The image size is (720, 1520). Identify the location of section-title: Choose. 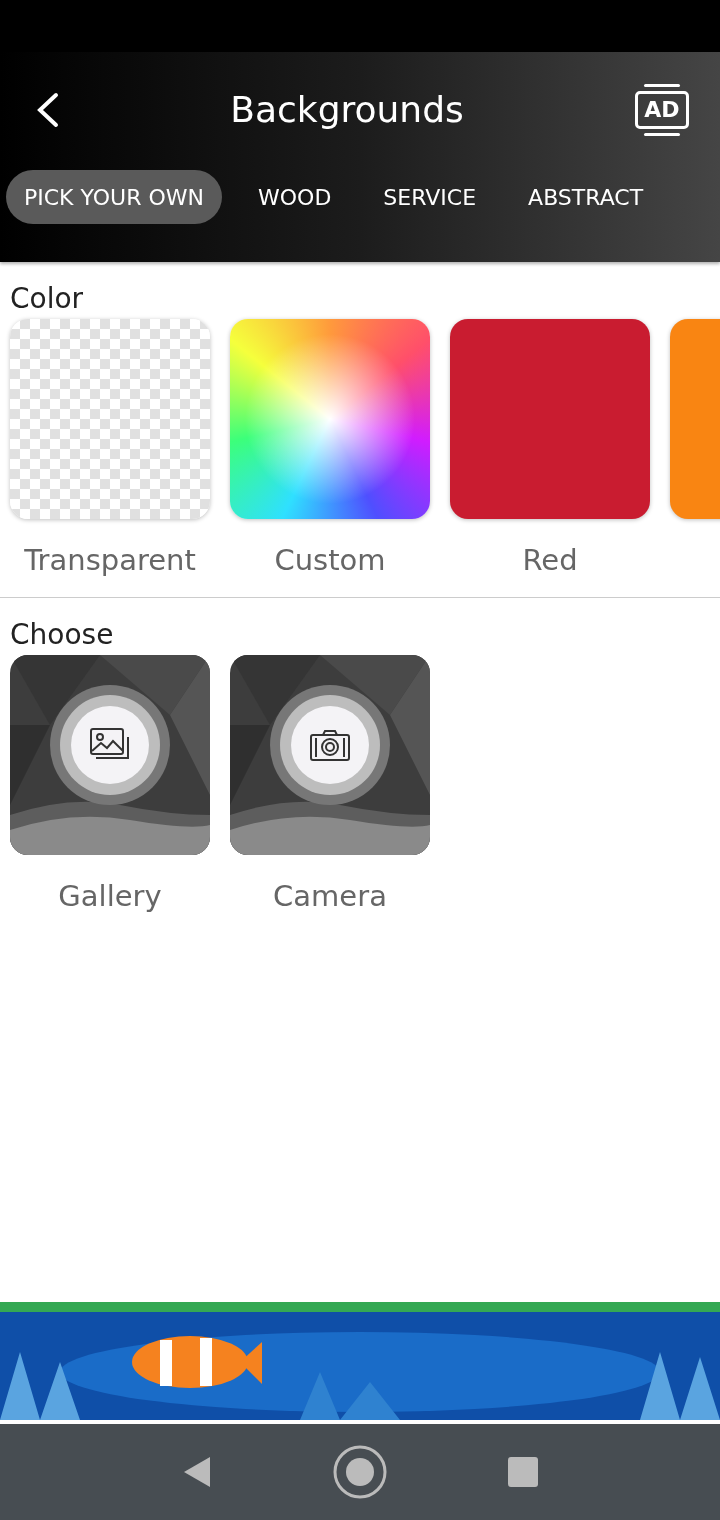
(62, 635).